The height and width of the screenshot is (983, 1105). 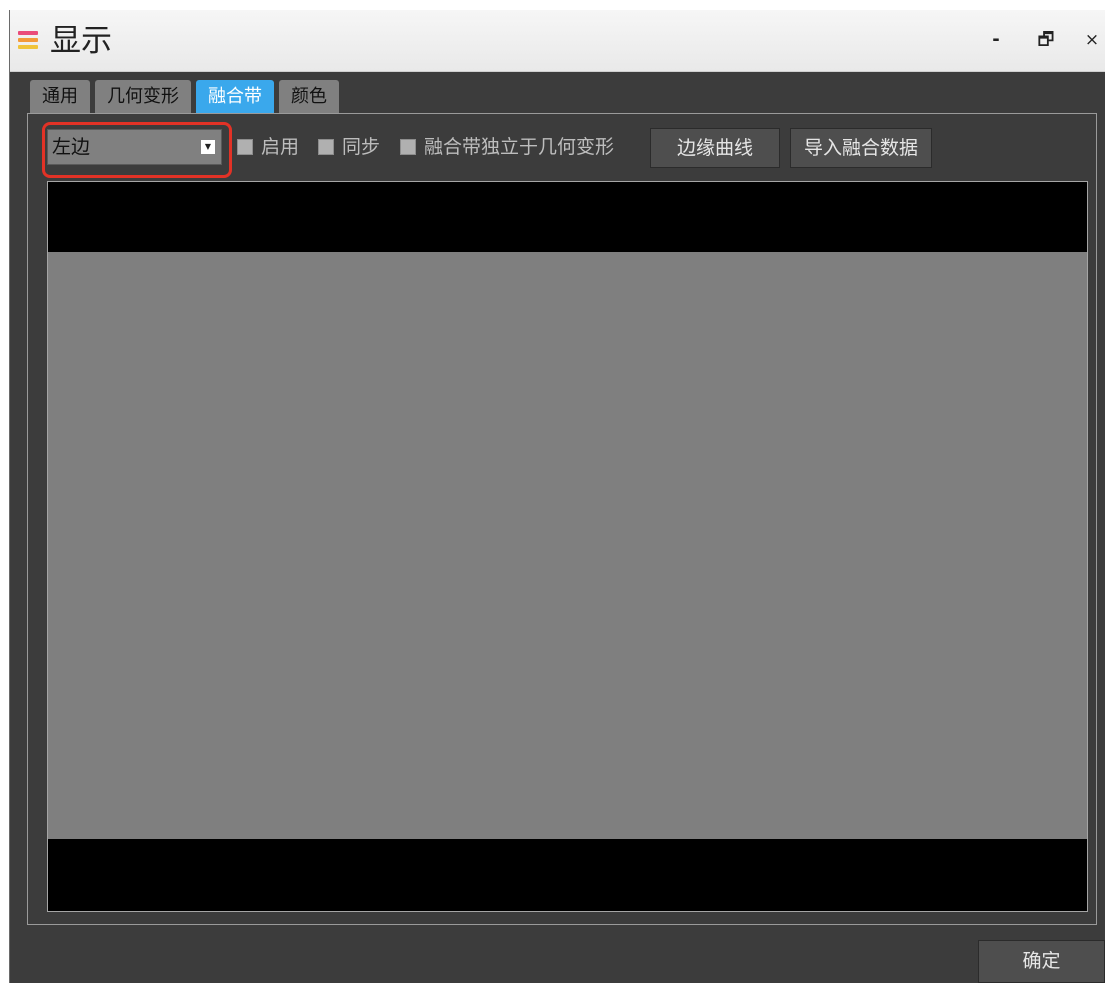 What do you see at coordinates (861, 148) in the screenshot?
I see `import-blend-data-button: 导入融合数据` at bounding box center [861, 148].